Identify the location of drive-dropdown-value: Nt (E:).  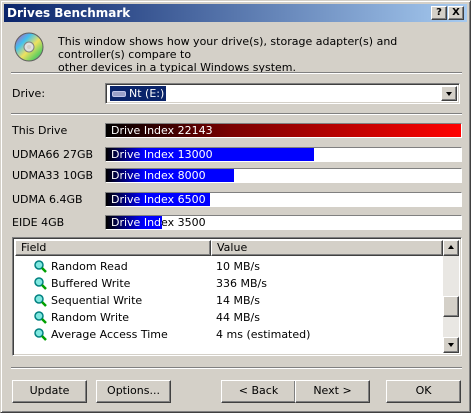
(147, 93).